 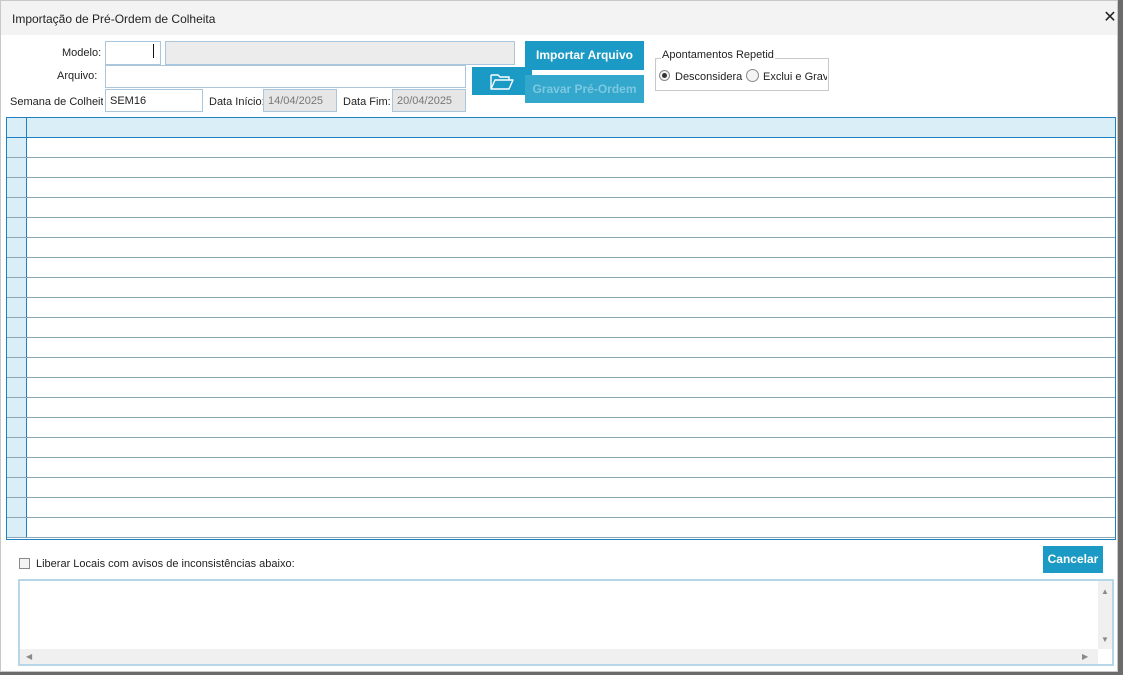 What do you see at coordinates (1105, 615) in the screenshot?
I see `memo-vertical-scrollbar: ▲ ▼` at bounding box center [1105, 615].